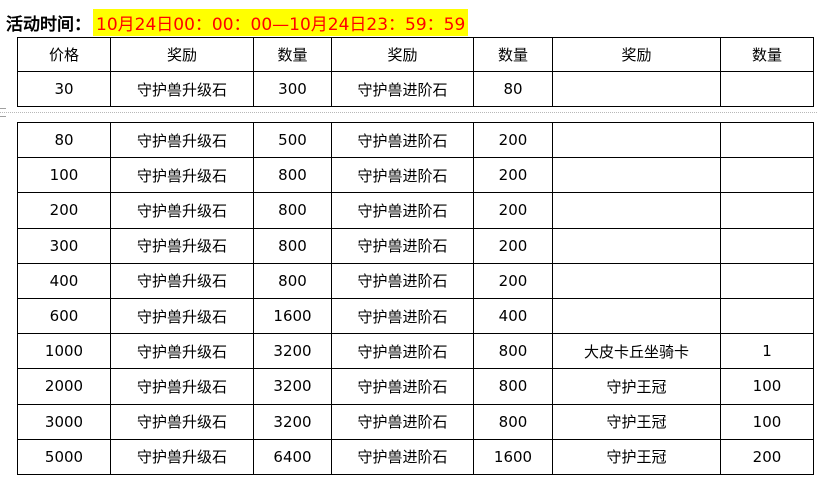  Describe the element at coordinates (64, 210) in the screenshot. I see `cell-price: 200` at that location.